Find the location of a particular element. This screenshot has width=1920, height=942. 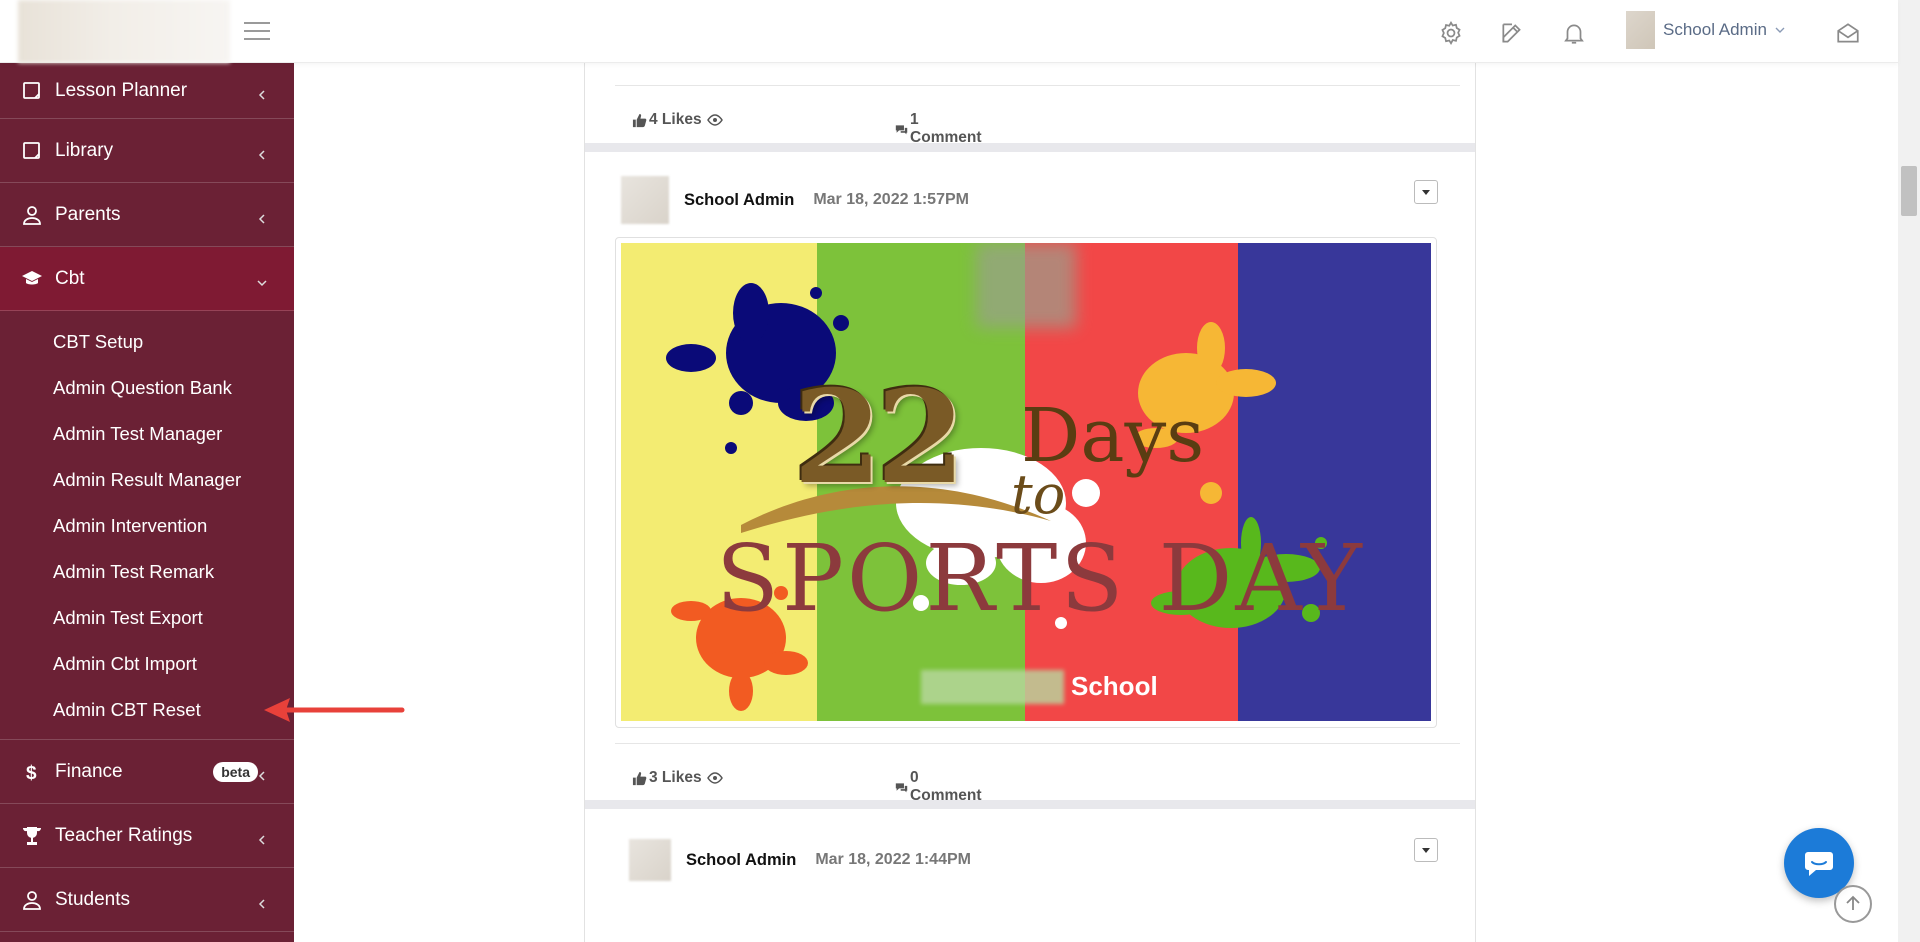

blurred-school-name is located at coordinates (992, 687).